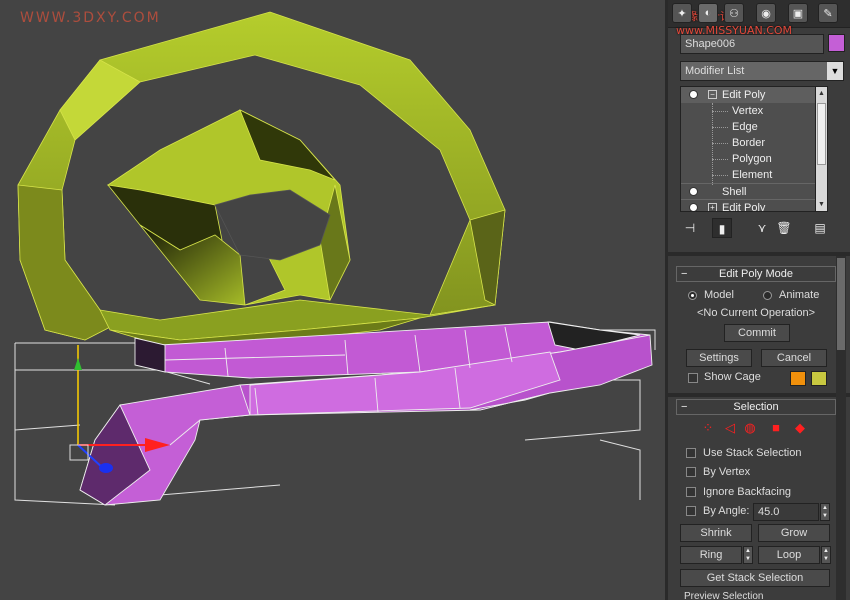 The width and height of the screenshot is (850, 600). I want to click on remove-modifier-icon: 🗑, so click(784, 228).